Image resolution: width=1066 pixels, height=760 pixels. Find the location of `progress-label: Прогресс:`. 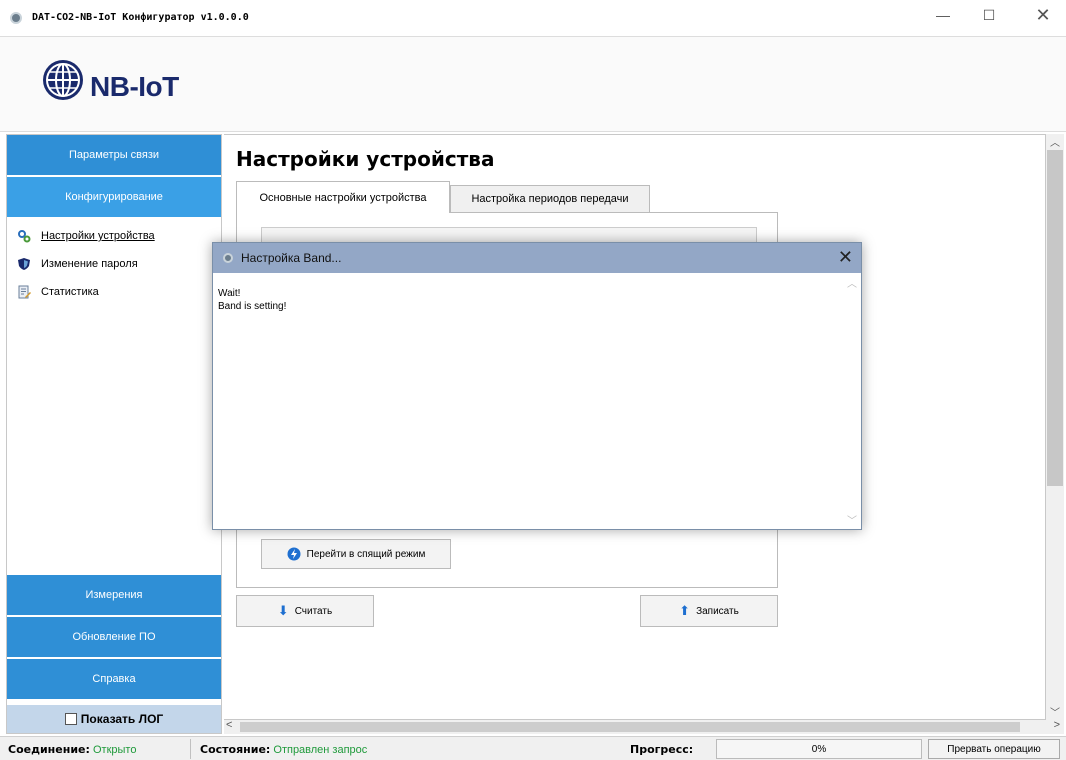

progress-label: Прогресс: is located at coordinates (662, 749).